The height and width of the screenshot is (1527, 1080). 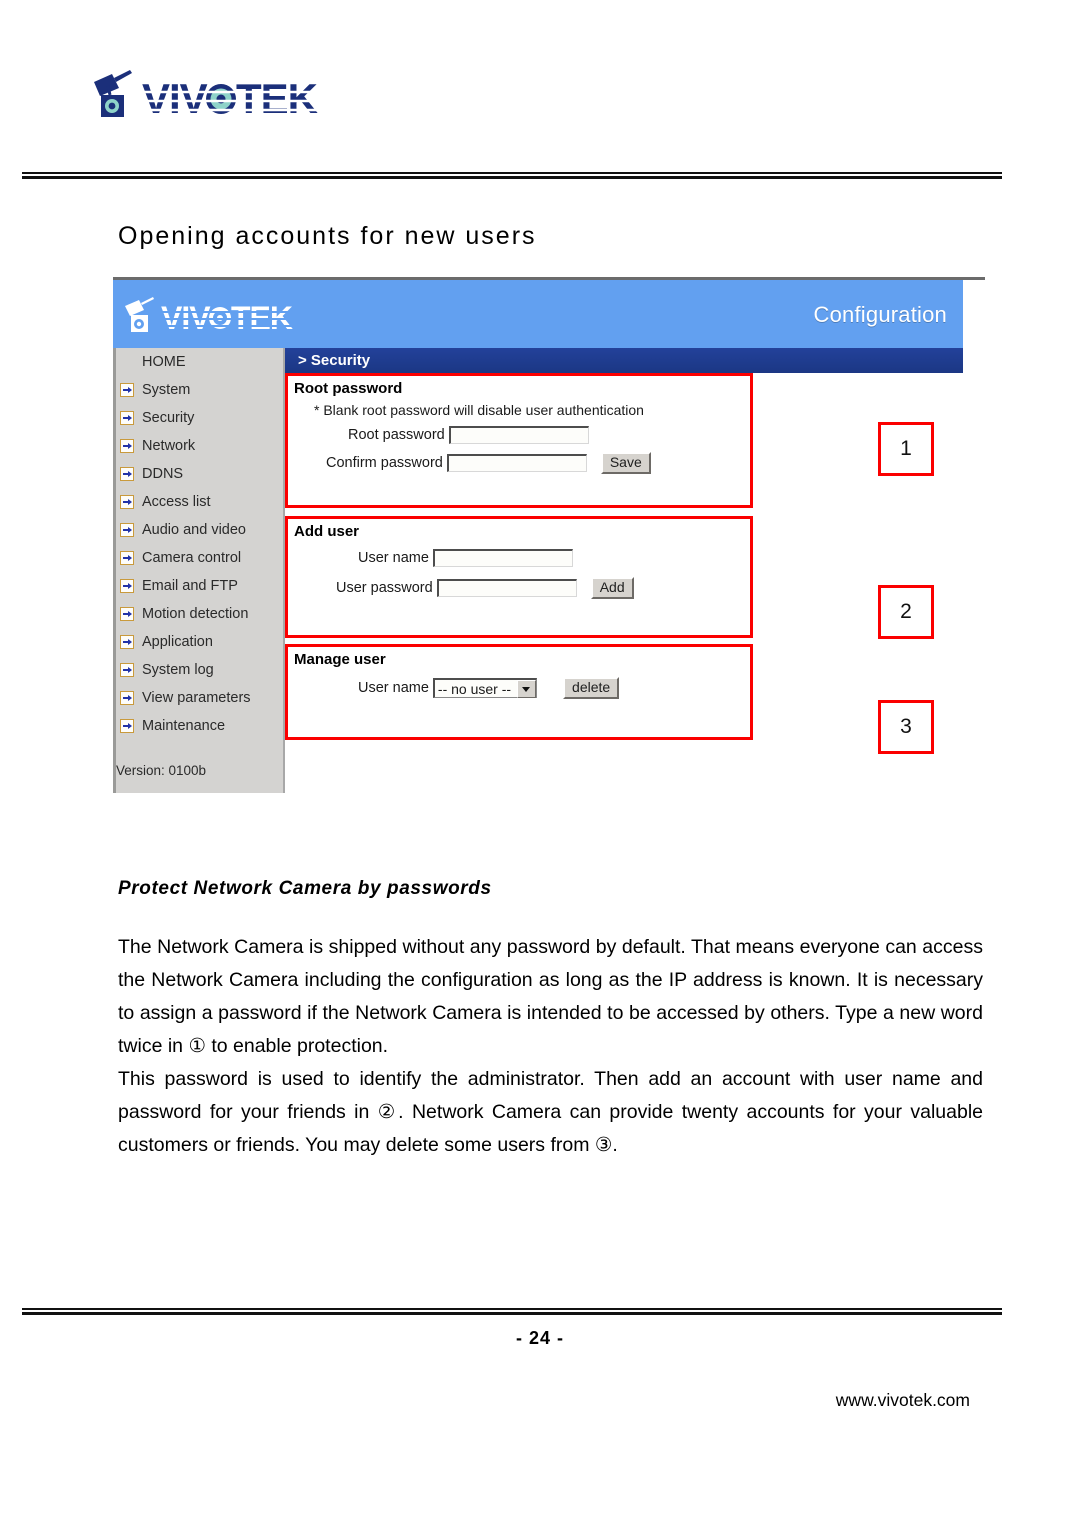 I want to click on sidebar-item-view-parameters: View parameters, so click(x=201, y=698).